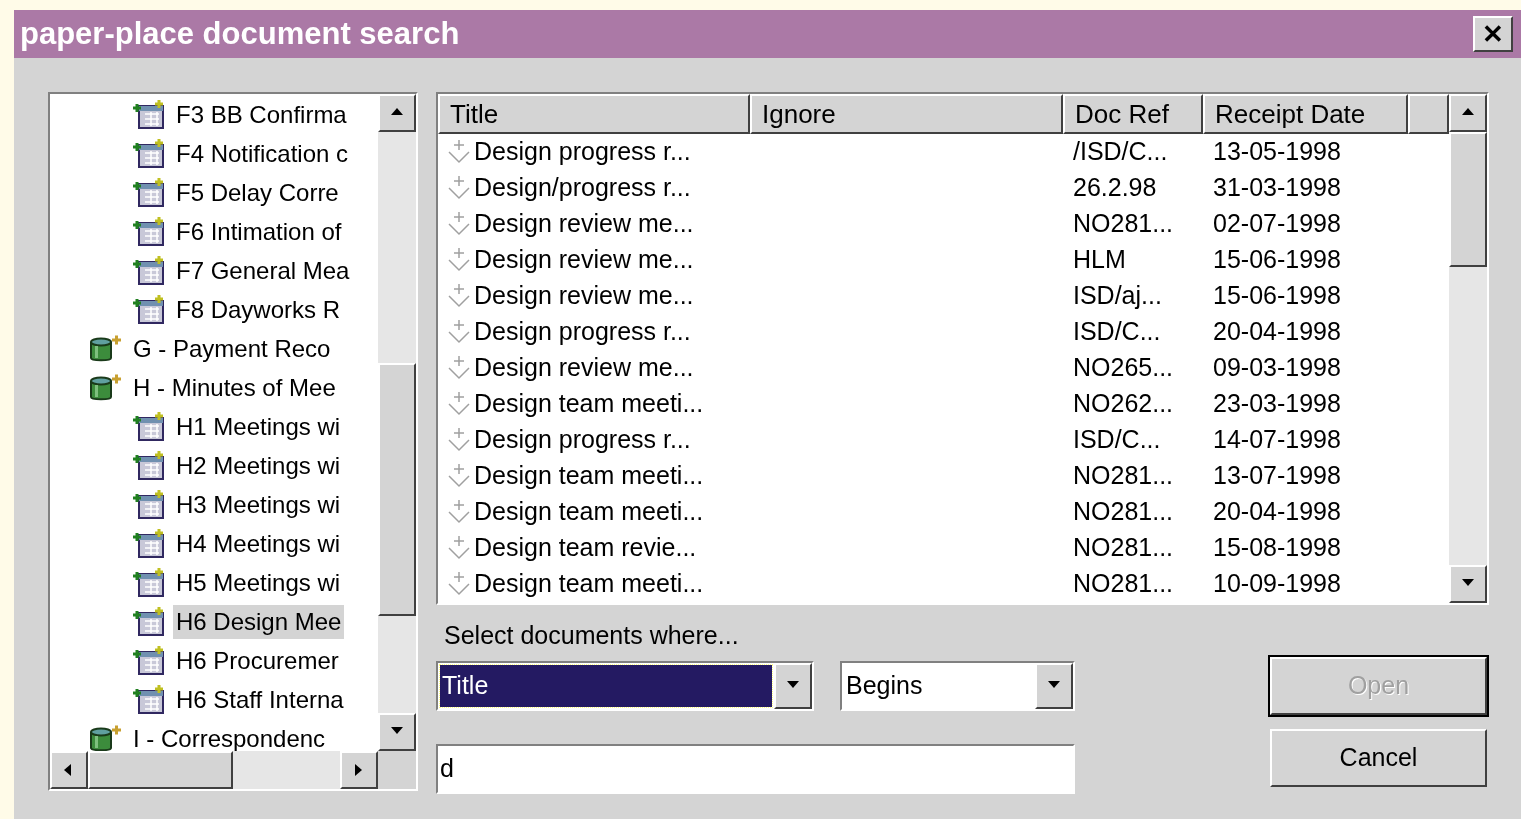 The width and height of the screenshot is (1521, 819). What do you see at coordinates (1133, 114) in the screenshot?
I see `column-header: Doc Ref` at bounding box center [1133, 114].